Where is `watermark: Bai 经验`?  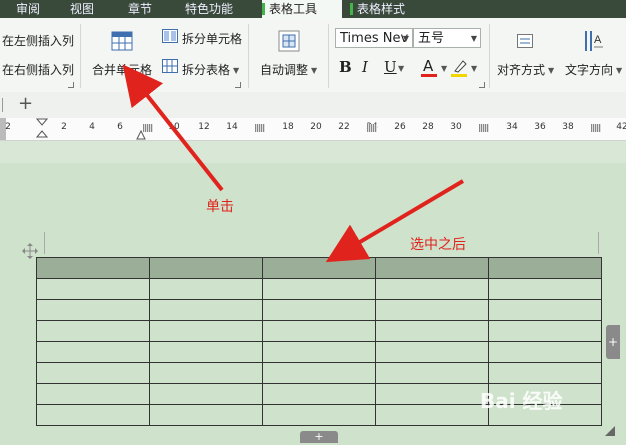
watermark: Bai 经验 is located at coordinates (521, 401).